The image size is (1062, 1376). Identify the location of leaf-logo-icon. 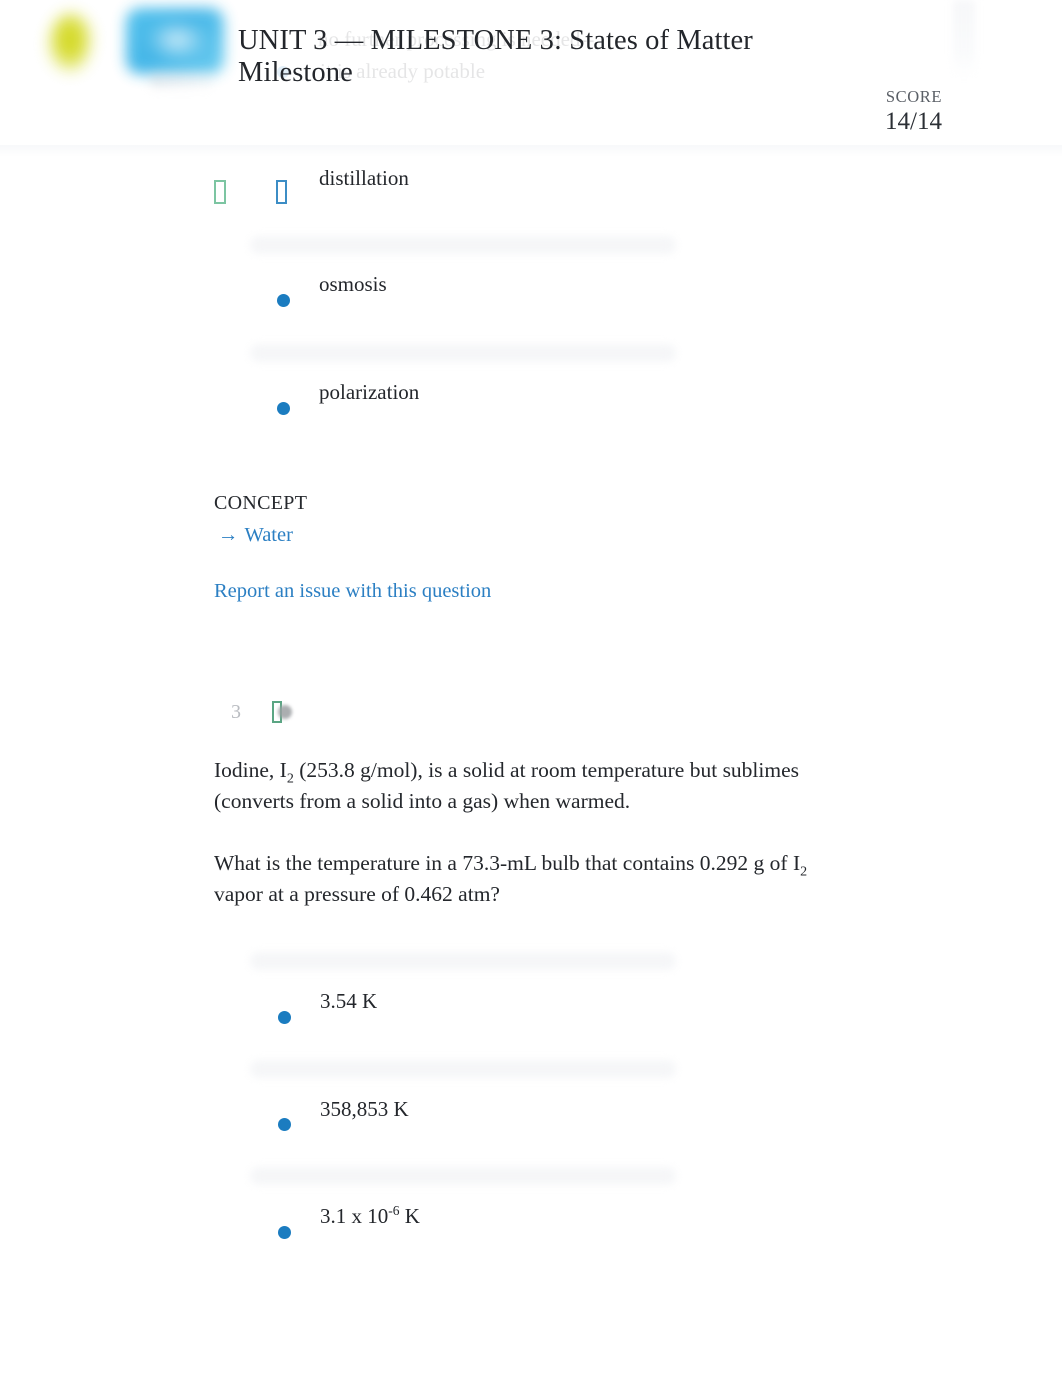
(70, 43).